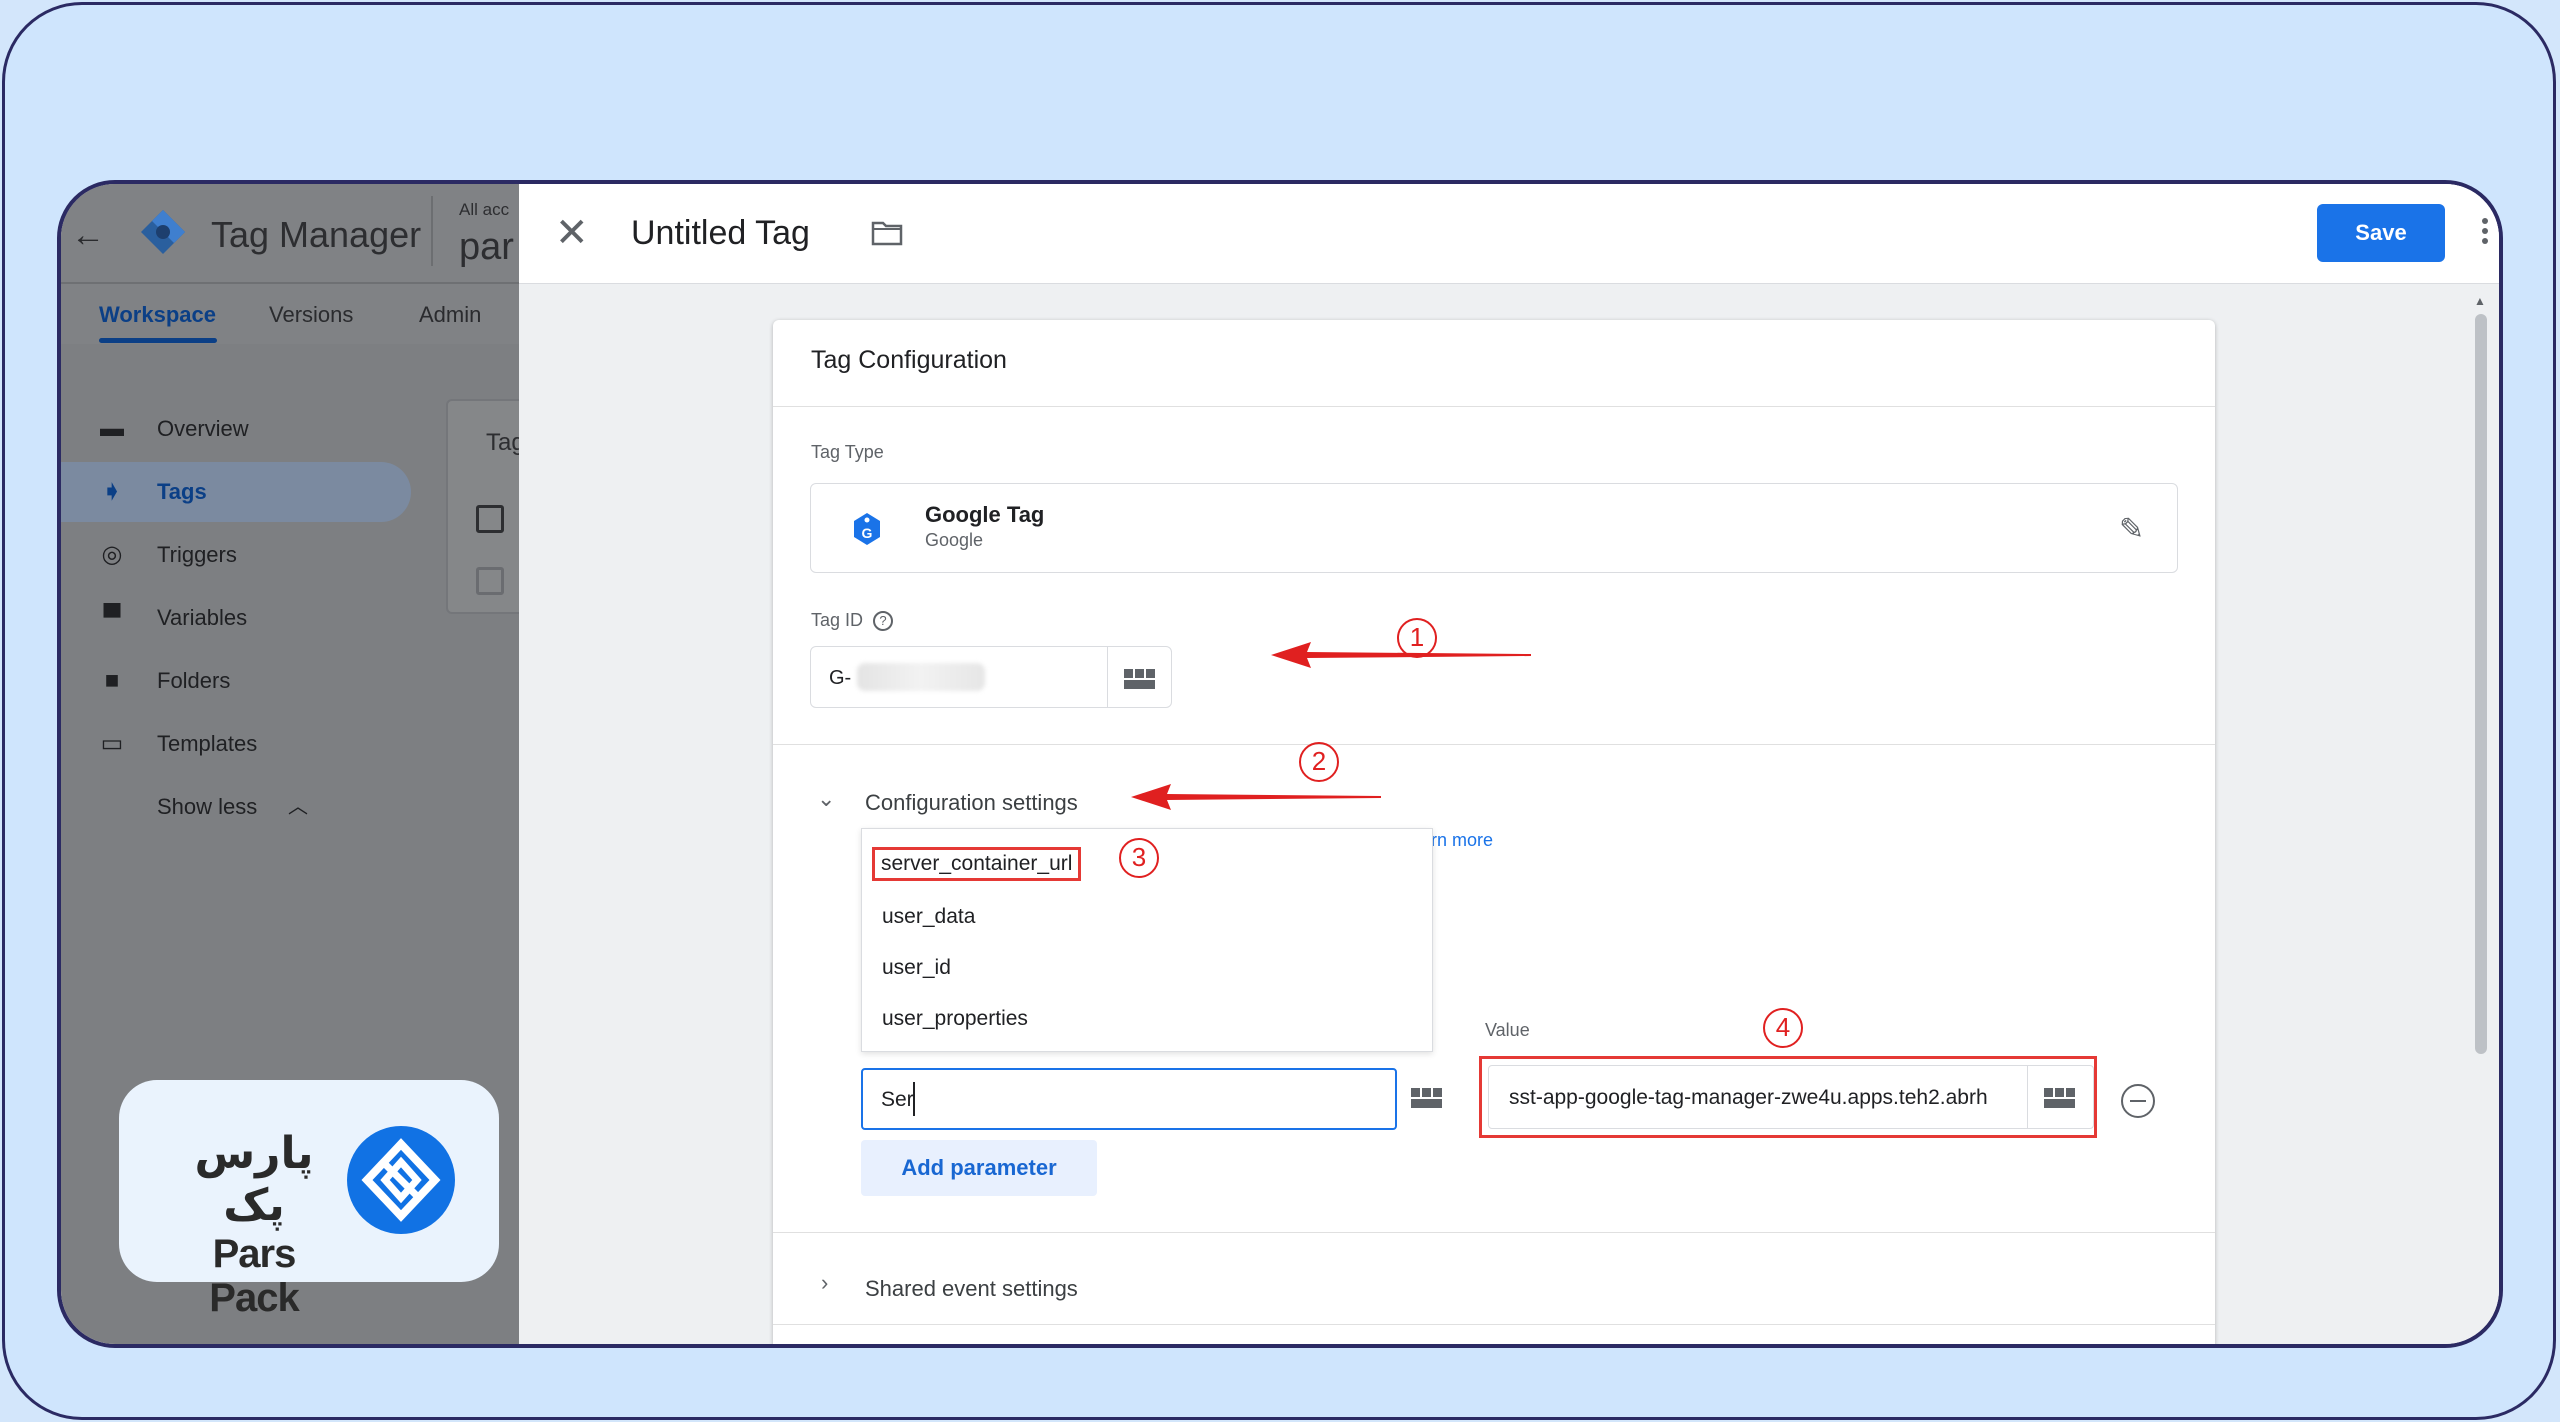 The width and height of the screenshot is (2560, 1422). I want to click on account-label: All acc, so click(484, 209).